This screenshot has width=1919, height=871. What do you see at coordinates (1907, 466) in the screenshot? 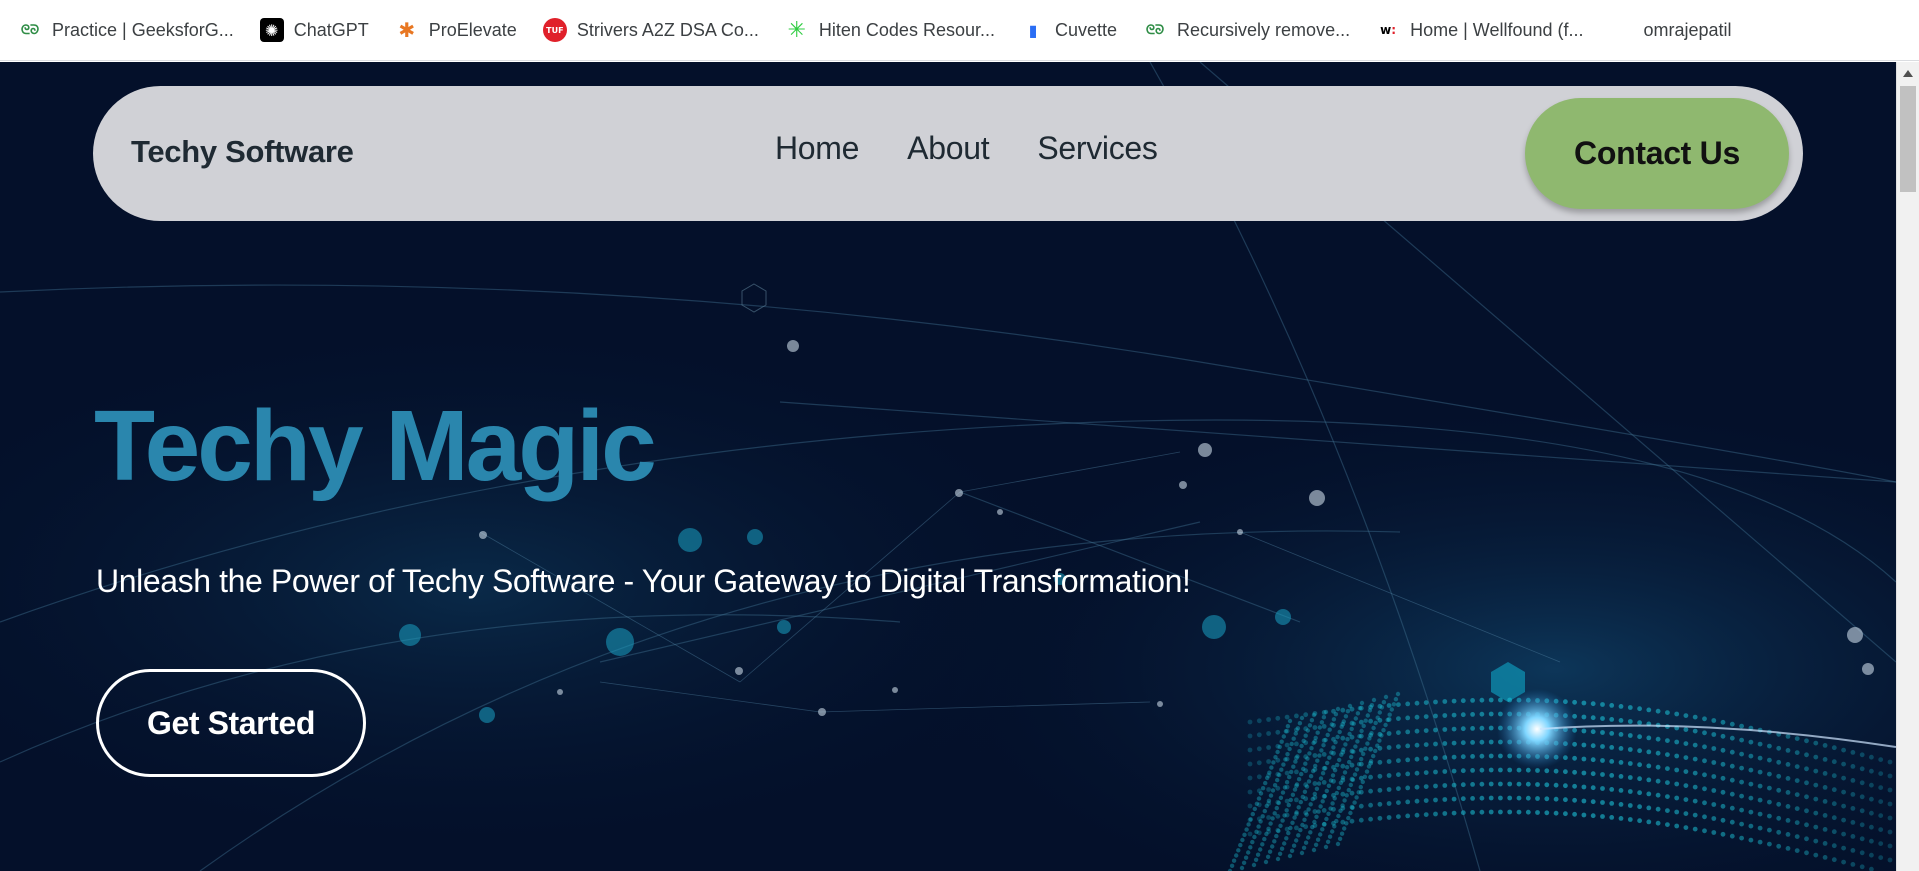
I see `page-scrollbar` at bounding box center [1907, 466].